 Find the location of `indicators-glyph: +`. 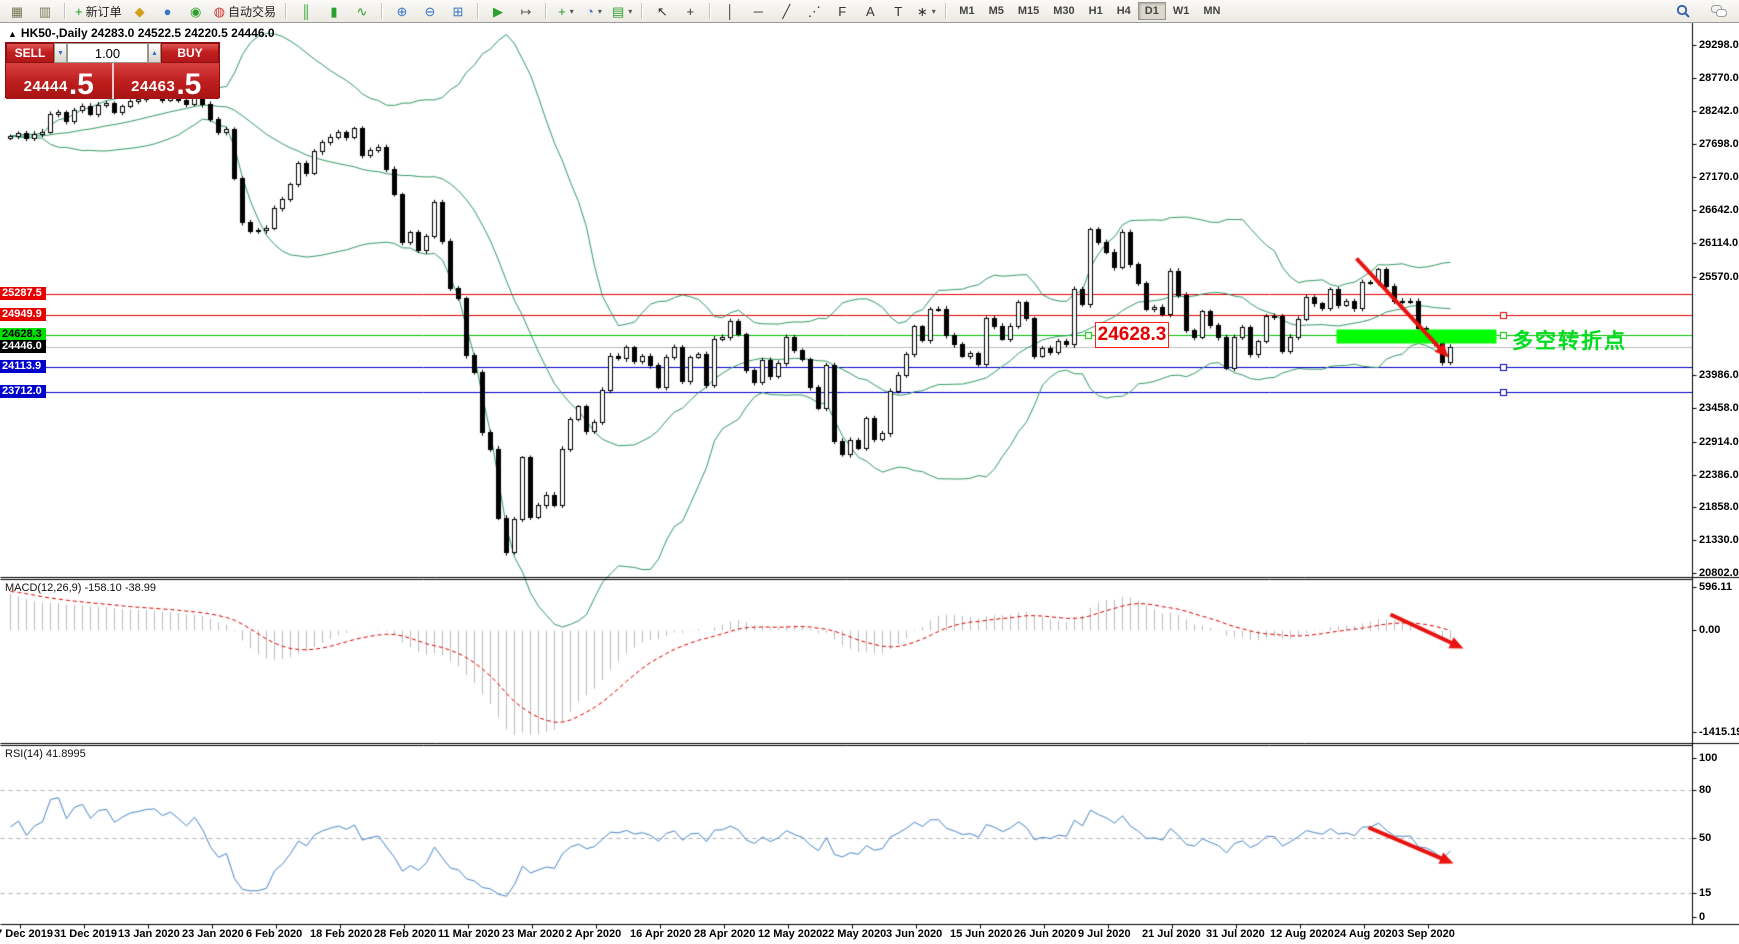

indicators-glyph: + is located at coordinates (562, 11).